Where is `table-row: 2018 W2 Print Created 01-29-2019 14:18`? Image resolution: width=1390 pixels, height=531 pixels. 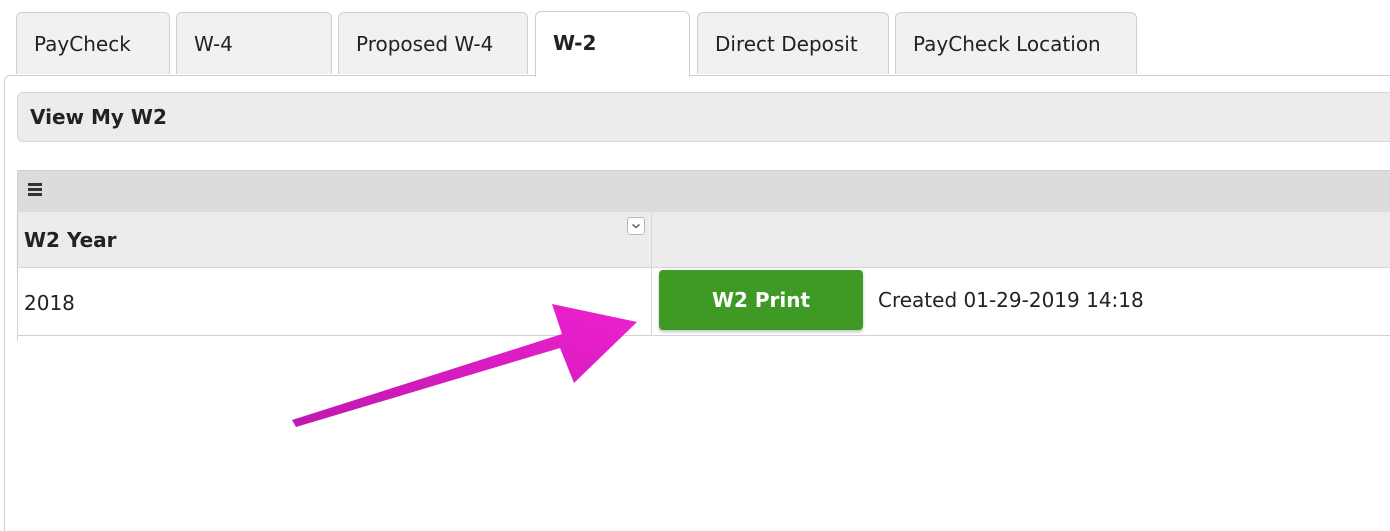
table-row: 2018 W2 Print Created 01-29-2019 14:18 is located at coordinates (704, 302).